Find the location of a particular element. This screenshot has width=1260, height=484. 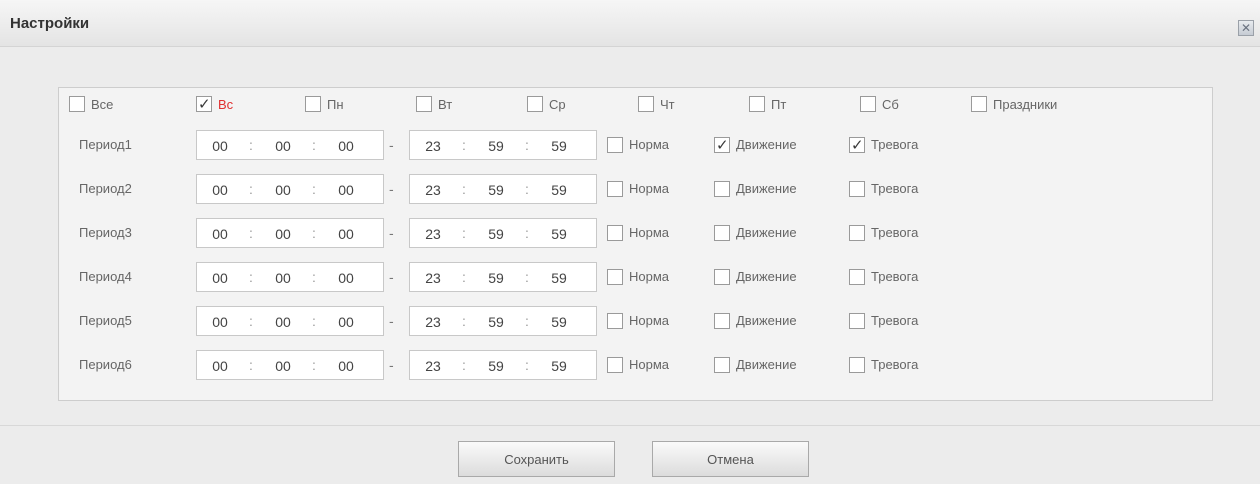

period-label: Период4 is located at coordinates (105, 276).